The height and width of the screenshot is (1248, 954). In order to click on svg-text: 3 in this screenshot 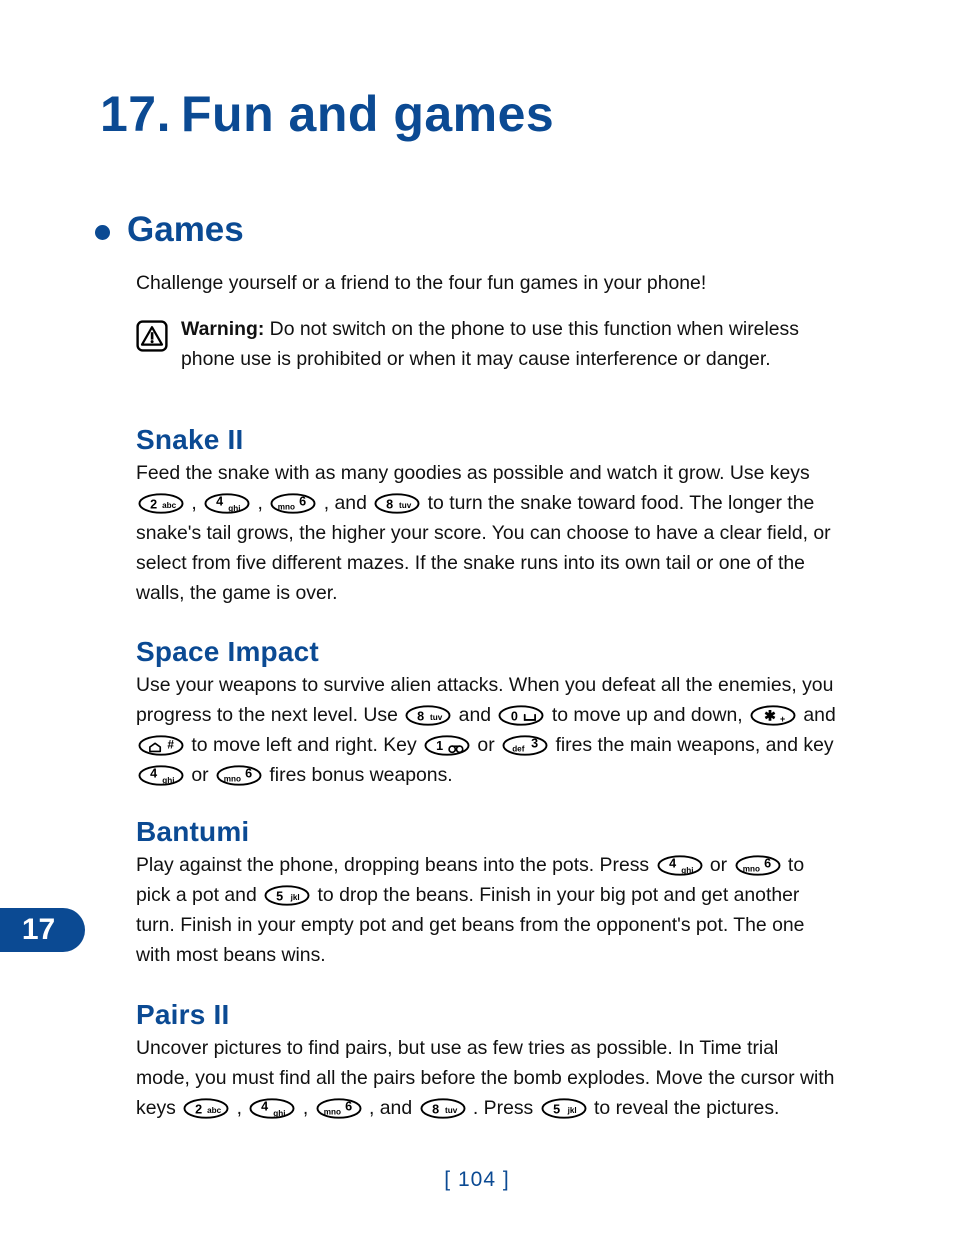, I will do `click(534, 744)`.